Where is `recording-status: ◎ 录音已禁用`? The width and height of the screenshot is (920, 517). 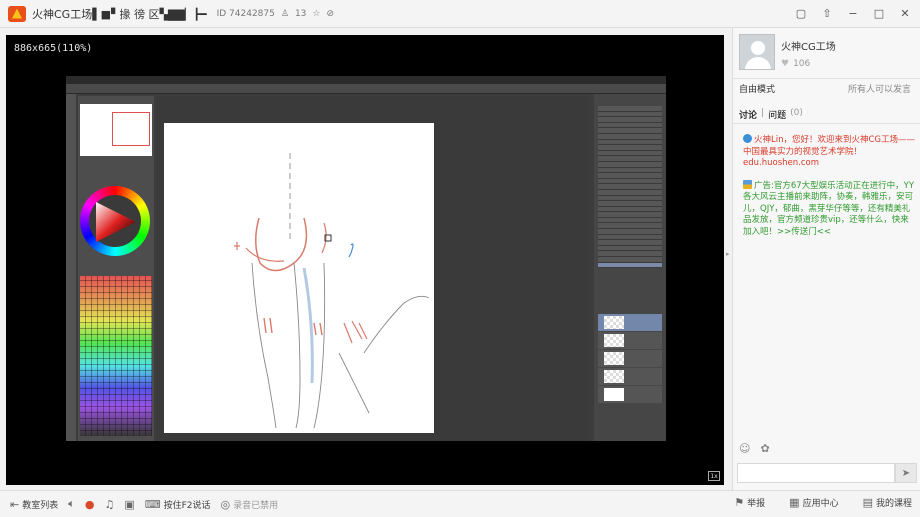 recording-status: ◎ 录音已禁用 is located at coordinates (249, 504).